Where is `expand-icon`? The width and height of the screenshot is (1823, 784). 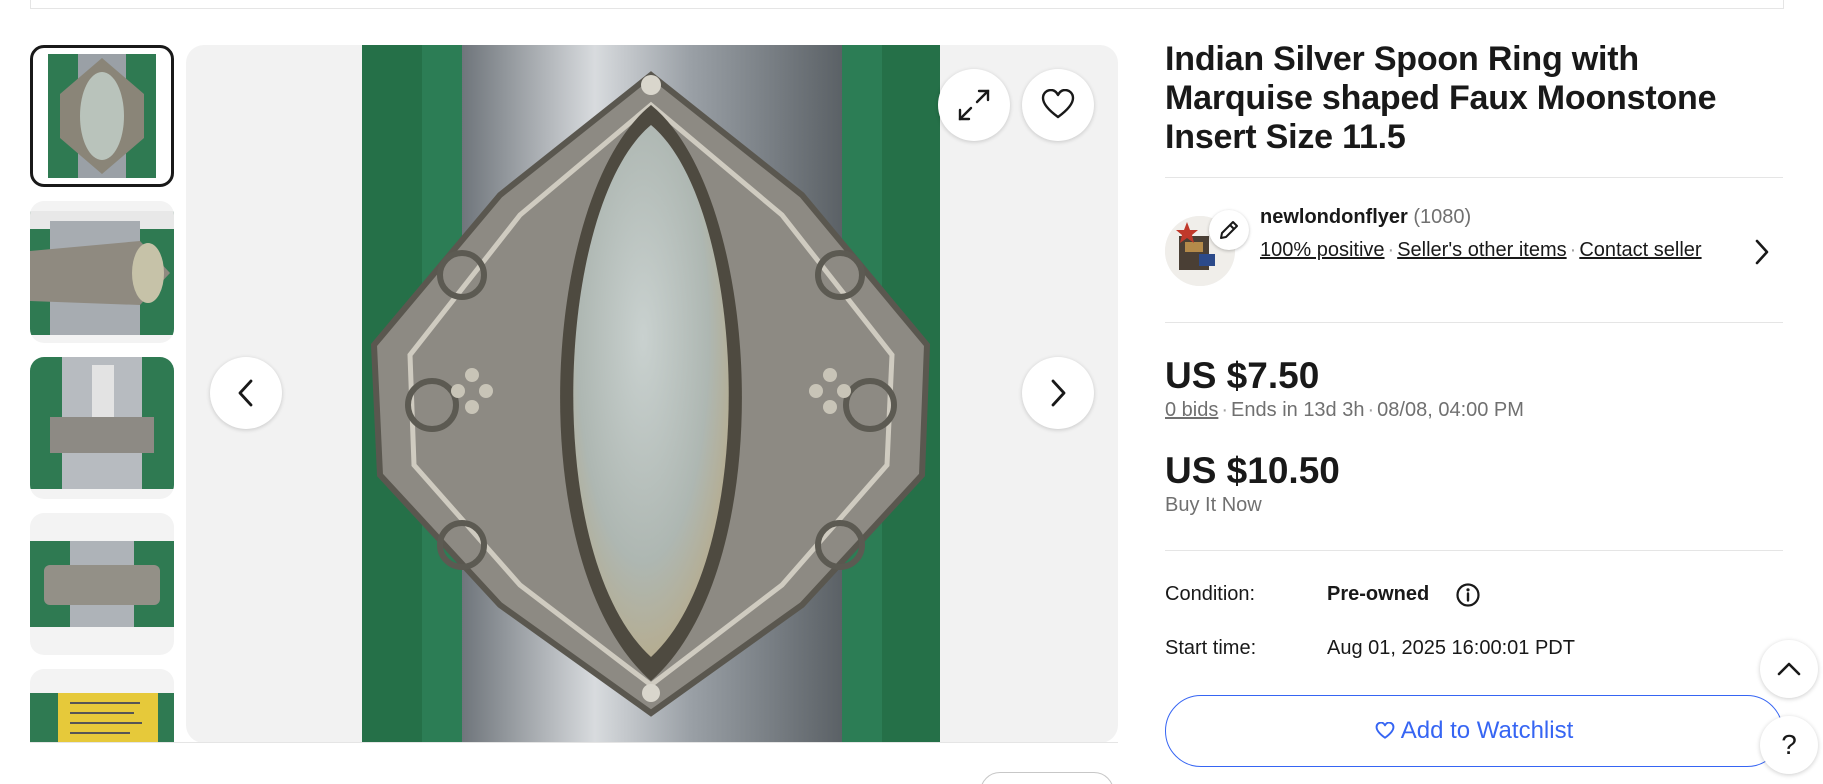 expand-icon is located at coordinates (974, 105).